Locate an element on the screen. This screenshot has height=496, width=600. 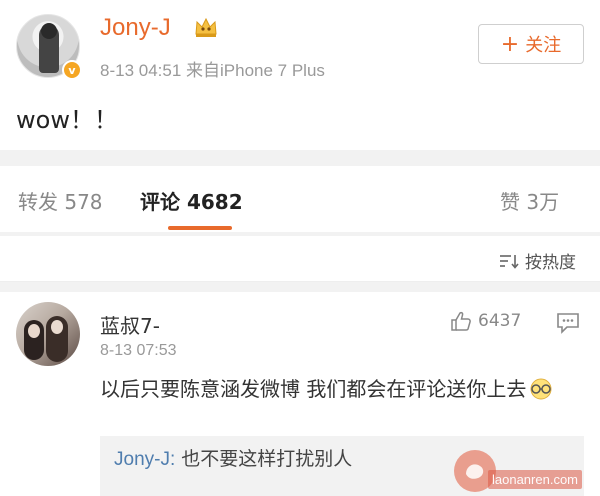
tab-repost: 转发 578 is located at coordinates (60, 200).